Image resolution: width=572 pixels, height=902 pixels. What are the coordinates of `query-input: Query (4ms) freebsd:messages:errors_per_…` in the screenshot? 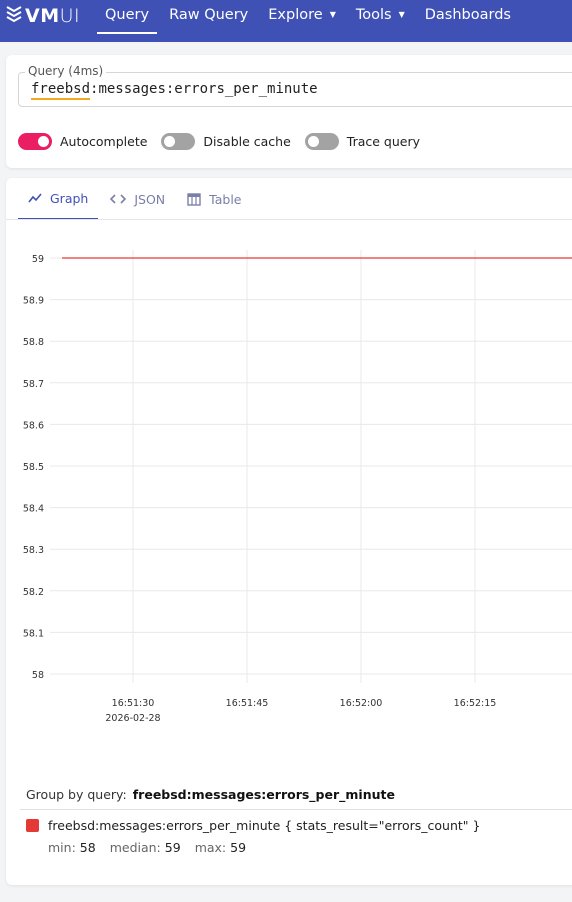 It's located at (295, 85).